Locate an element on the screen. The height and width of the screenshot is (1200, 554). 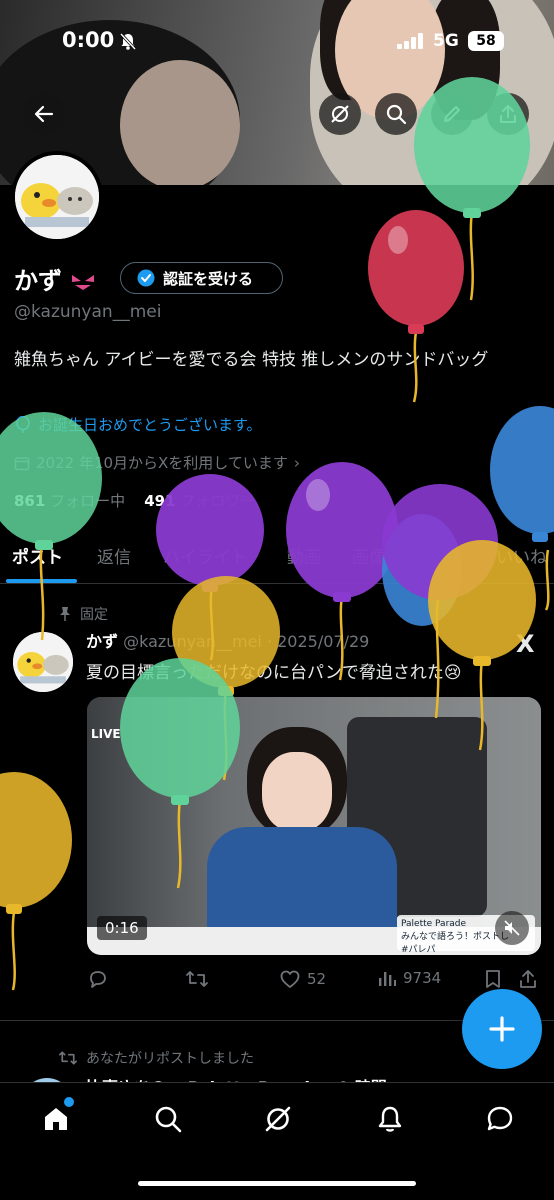
search-button is located at coordinates (396, 114).